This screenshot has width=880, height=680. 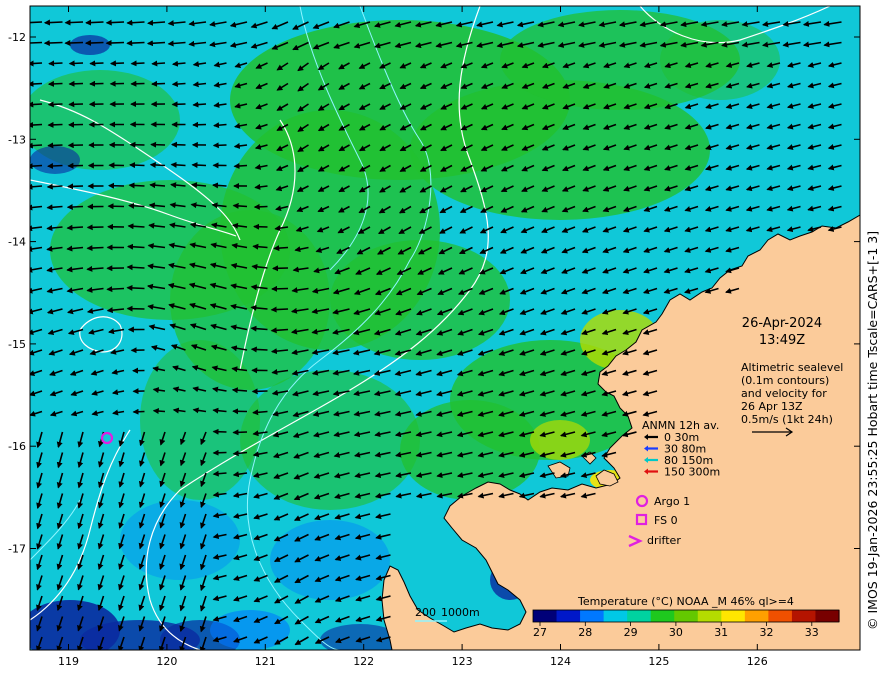 I want to click on colorbar-tick-label: 32, so click(x=767, y=632).